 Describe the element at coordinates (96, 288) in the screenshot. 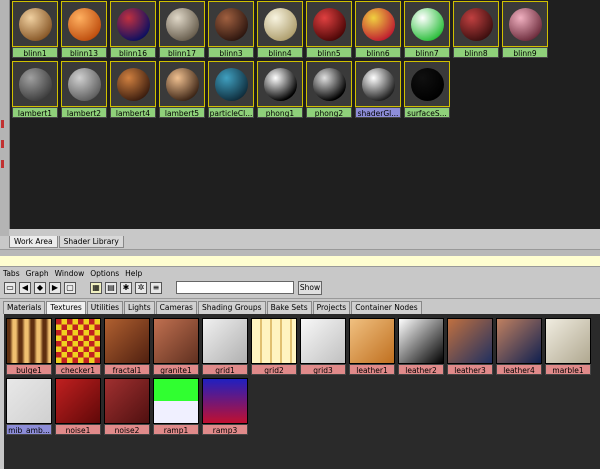

I see `toggle-tabs-icon: ▦` at that location.